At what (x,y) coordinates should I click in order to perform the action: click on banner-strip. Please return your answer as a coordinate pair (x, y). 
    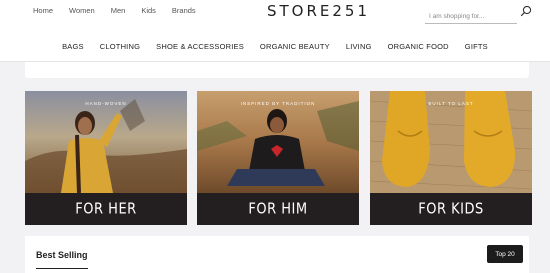
    Looking at the image, I should click on (277, 70).